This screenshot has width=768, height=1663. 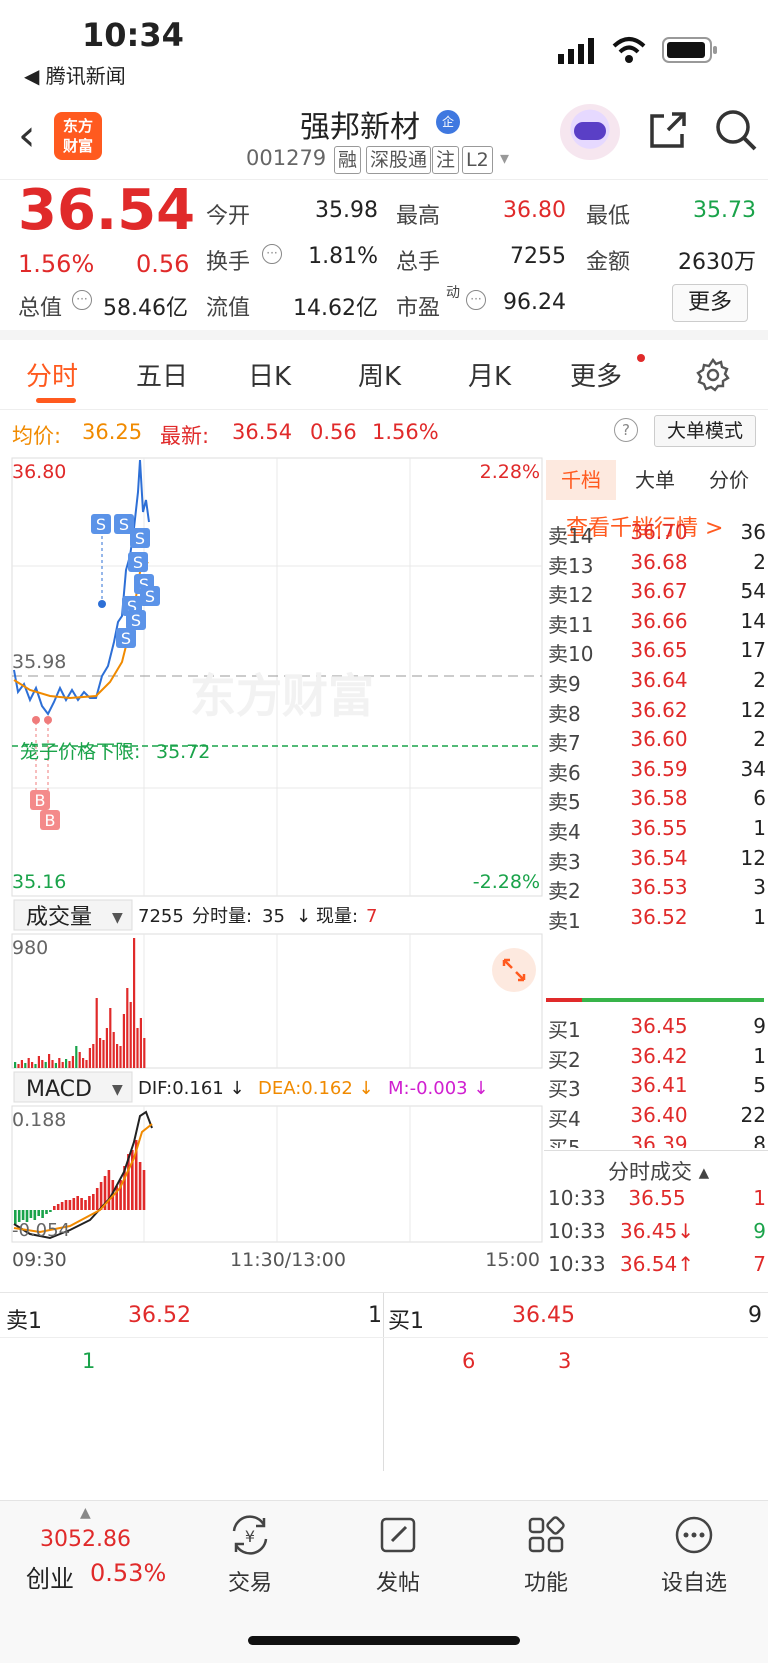 I want to click on ask-volume: 36, so click(x=753, y=532).